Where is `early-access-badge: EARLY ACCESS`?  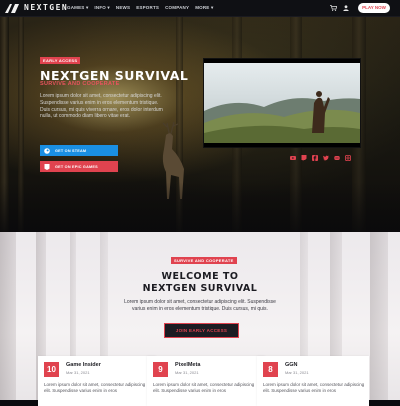
early-access-badge: EARLY ACCESS is located at coordinates (60, 60).